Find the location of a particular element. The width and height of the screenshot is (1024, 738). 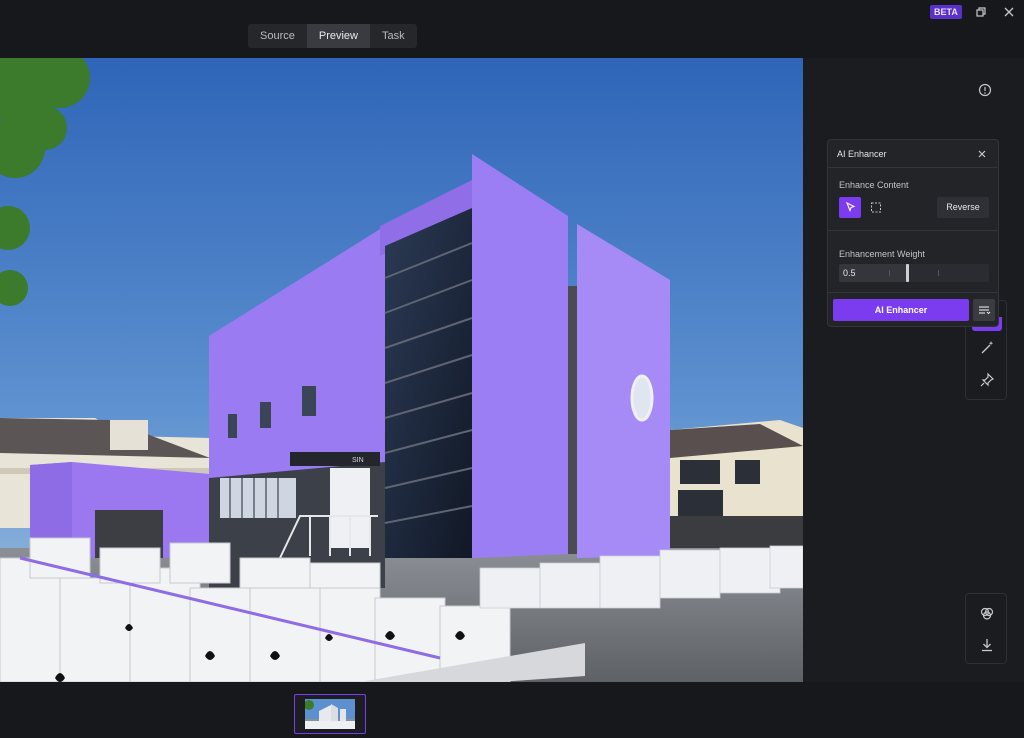

magic-wand-icon is located at coordinates (987, 348).